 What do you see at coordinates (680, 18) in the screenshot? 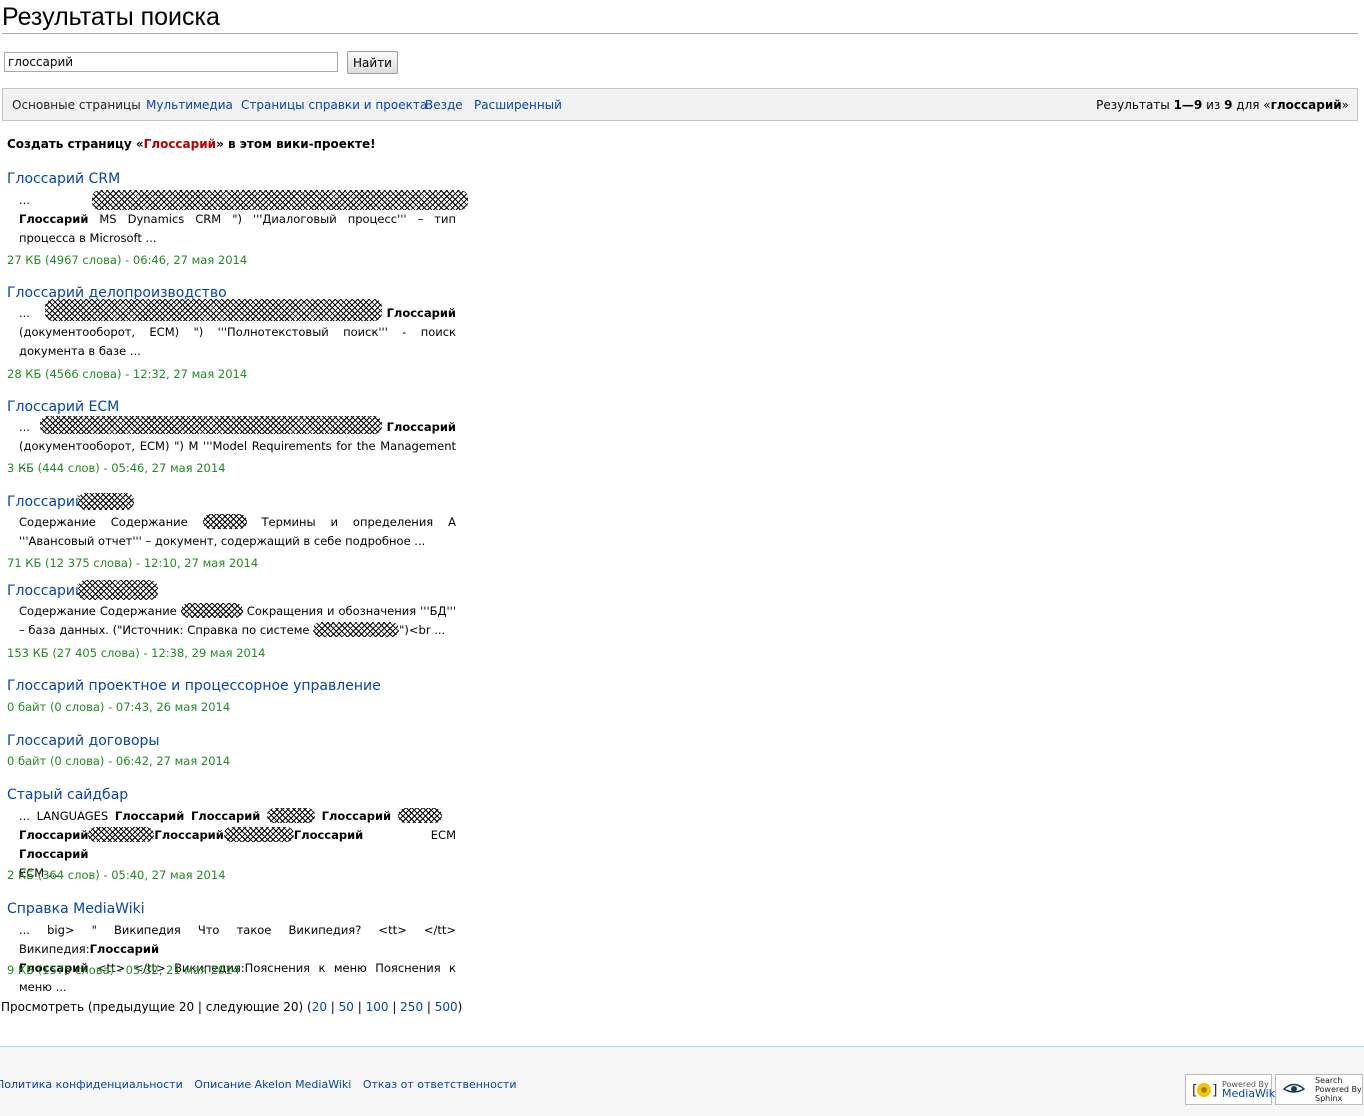
I see `page-title: Результаты поиска` at bounding box center [680, 18].